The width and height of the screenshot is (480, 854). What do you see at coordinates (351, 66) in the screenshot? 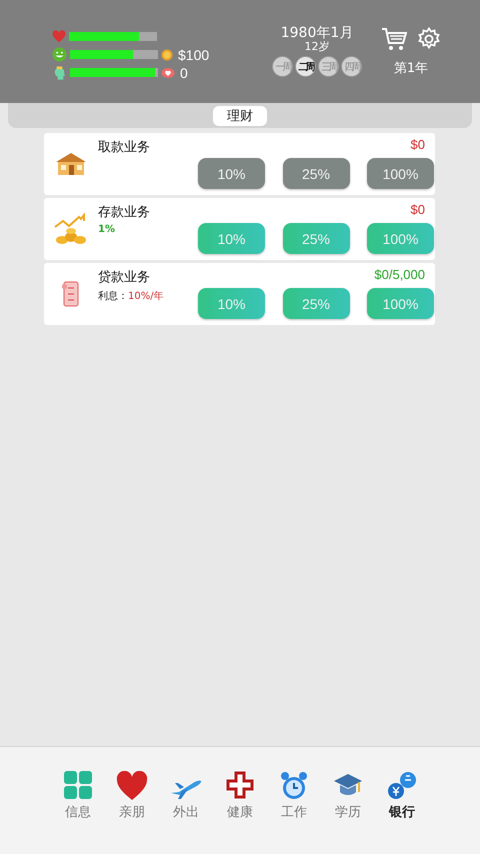
I see `week-button: 四周` at bounding box center [351, 66].